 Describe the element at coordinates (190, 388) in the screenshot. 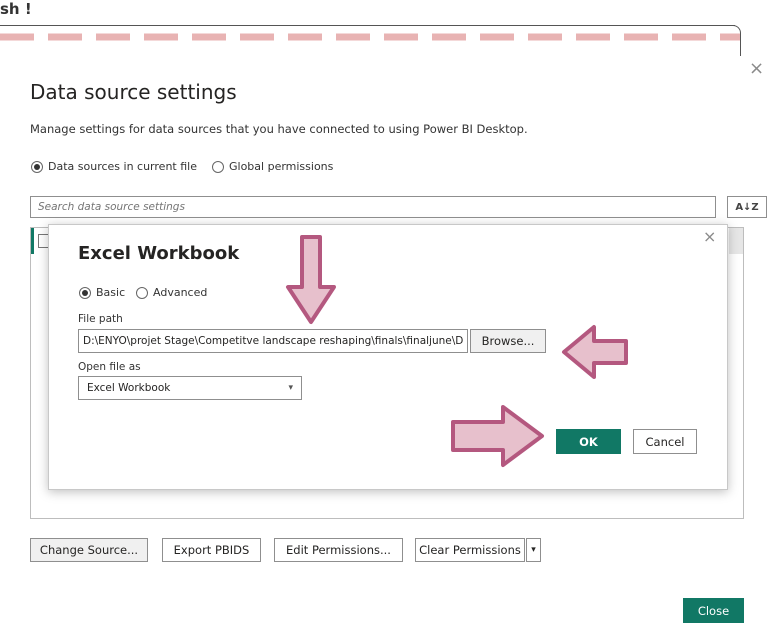

I see `open-file-as-select: Excel Workbook ▾` at that location.